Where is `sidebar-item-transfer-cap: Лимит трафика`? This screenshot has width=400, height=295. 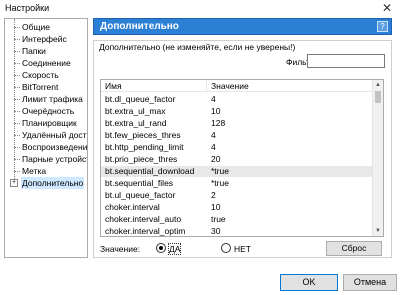 sidebar-item-transfer-cap: Лимит трафика is located at coordinates (46, 99).